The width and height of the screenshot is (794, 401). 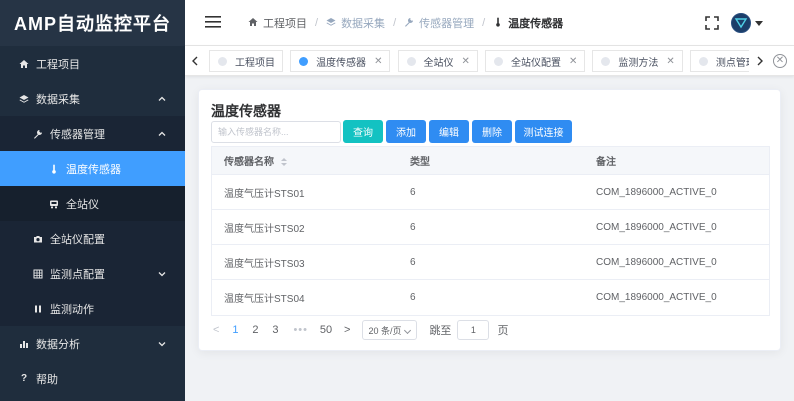 What do you see at coordinates (490, 262) in the screenshot?
I see `table-row: 温度气压计STS03 6 COM_1896000_ACTIVE_0` at bounding box center [490, 262].